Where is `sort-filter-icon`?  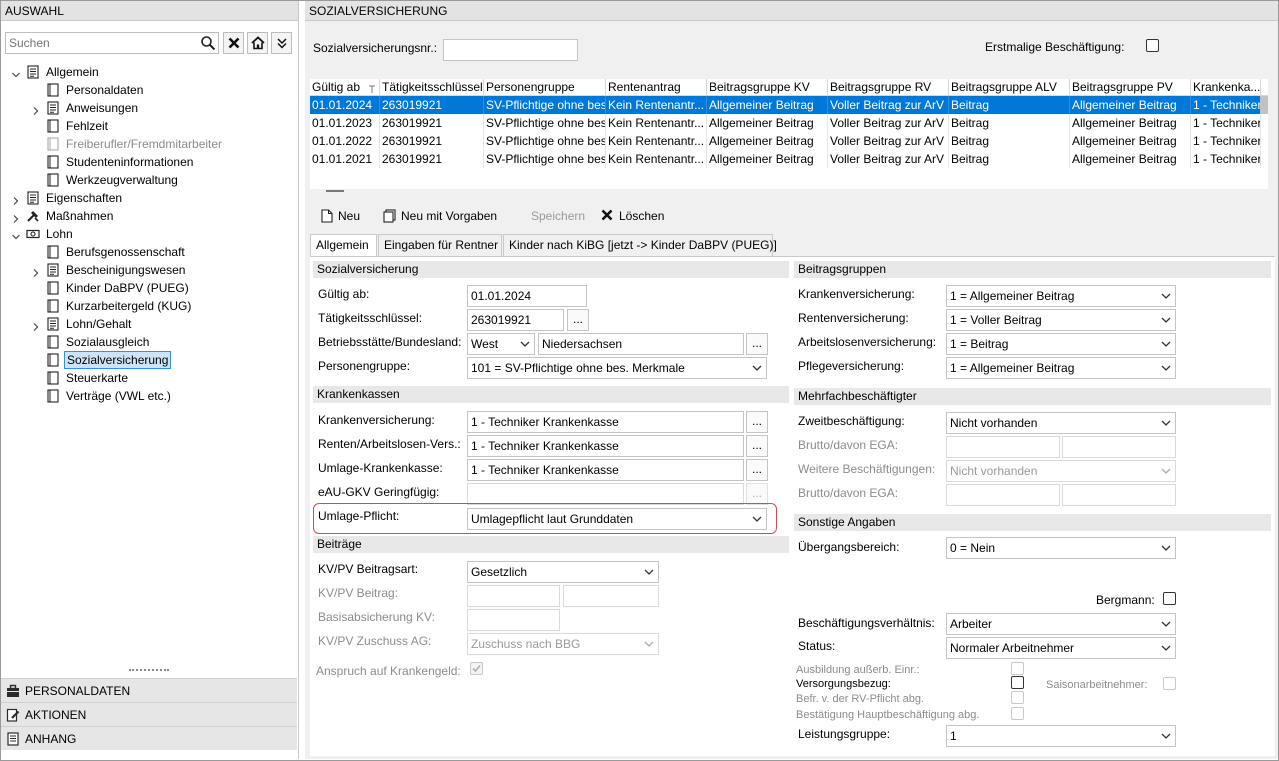 sort-filter-icon is located at coordinates (372, 89).